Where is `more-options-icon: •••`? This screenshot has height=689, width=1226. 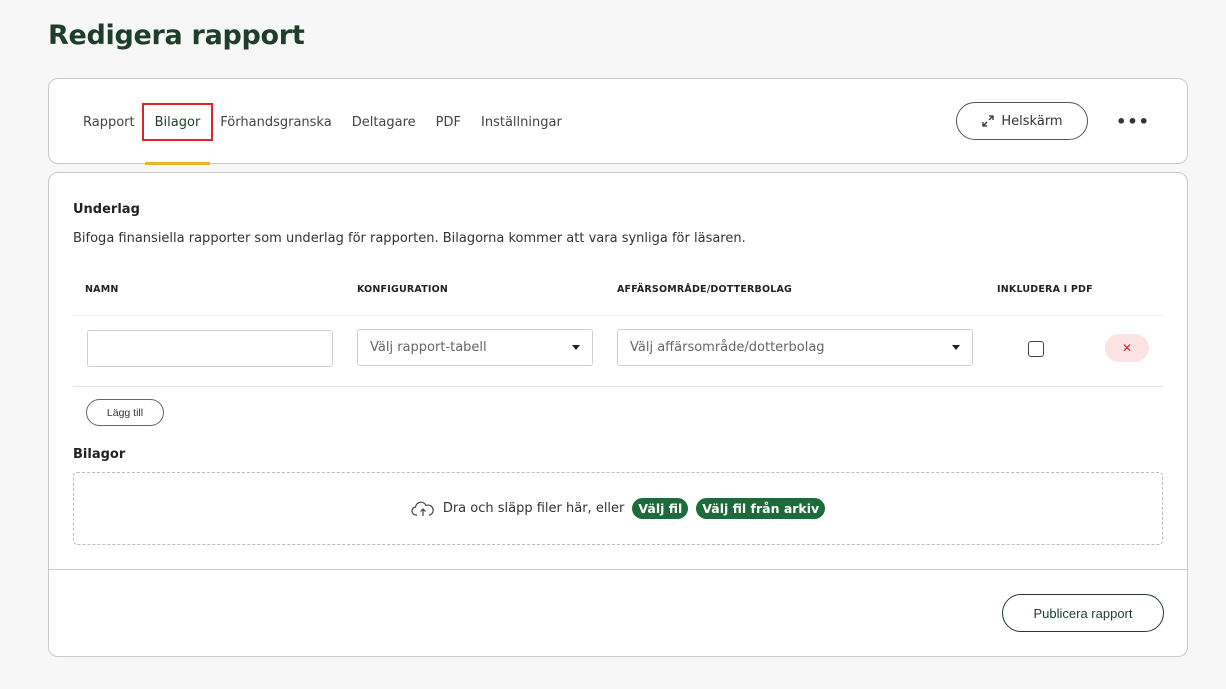 more-options-icon: ••• is located at coordinates (1132, 121).